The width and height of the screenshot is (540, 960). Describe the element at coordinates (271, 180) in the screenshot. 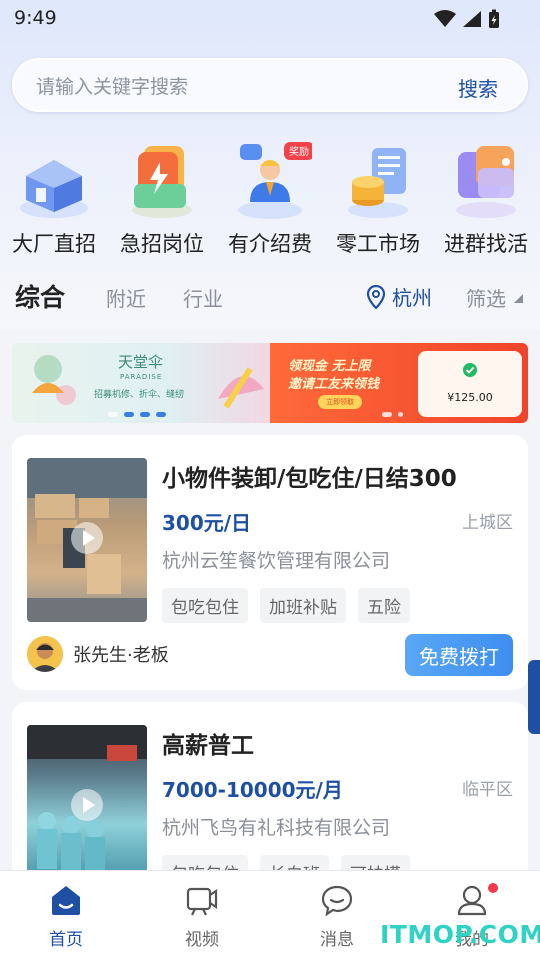

I see `referral-reward-icon: 奖励` at that location.